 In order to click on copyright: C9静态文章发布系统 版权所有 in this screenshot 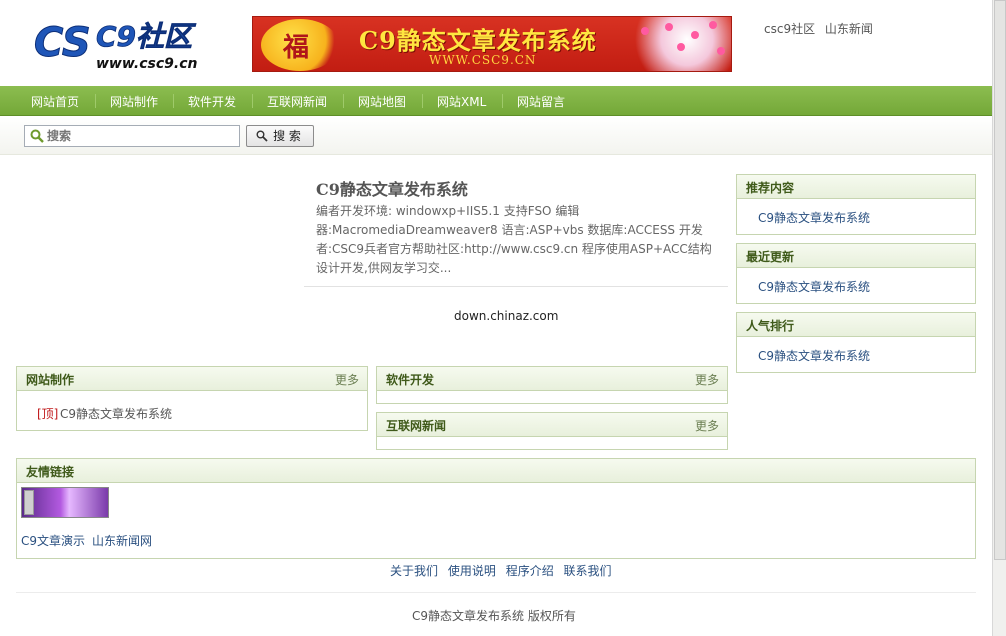, I will do `click(494, 616)`.